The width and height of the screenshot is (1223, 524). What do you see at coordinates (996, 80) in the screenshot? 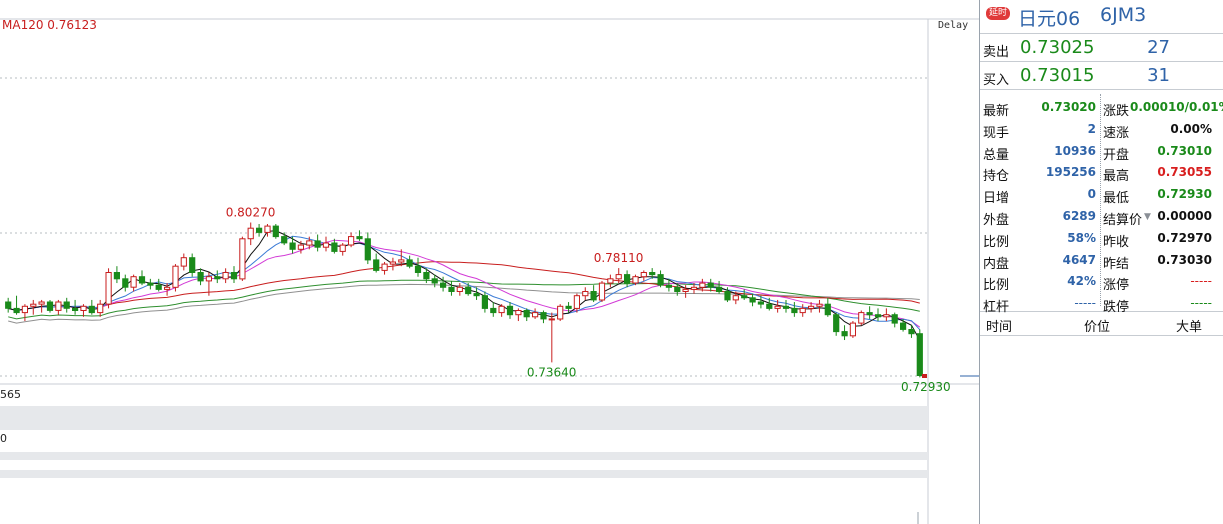
I see `bid-label: 买入` at bounding box center [996, 80].